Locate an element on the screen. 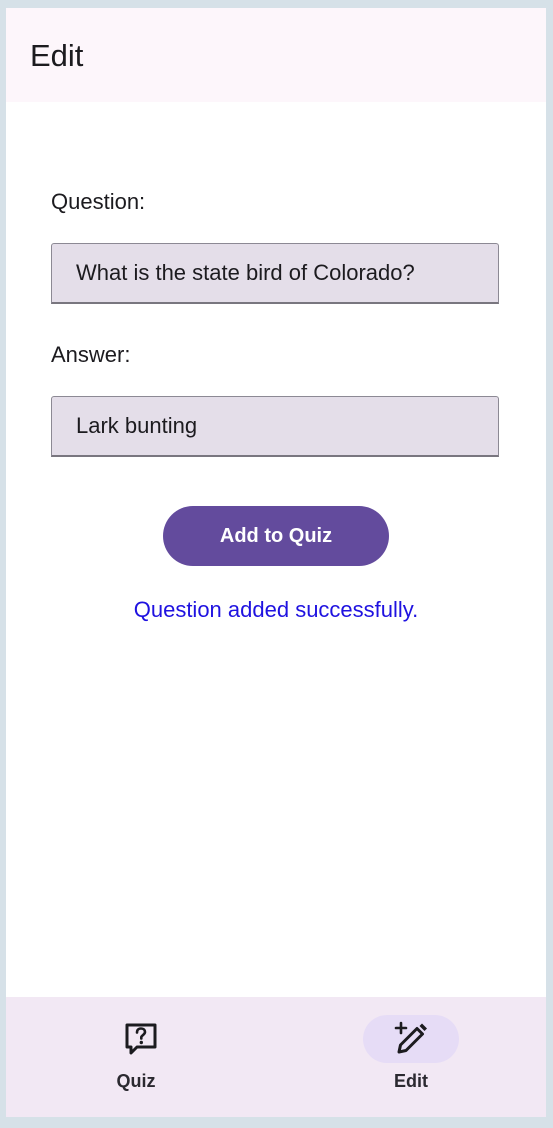  nav-edit-label: Edit is located at coordinates (411, 1081).